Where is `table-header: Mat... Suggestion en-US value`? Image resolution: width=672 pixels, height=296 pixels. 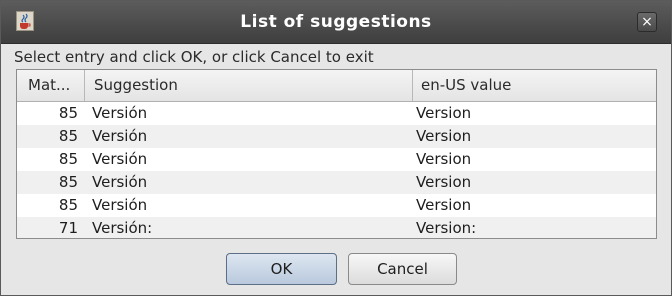
table-header: Mat... Suggestion en-US value is located at coordinates (336, 86).